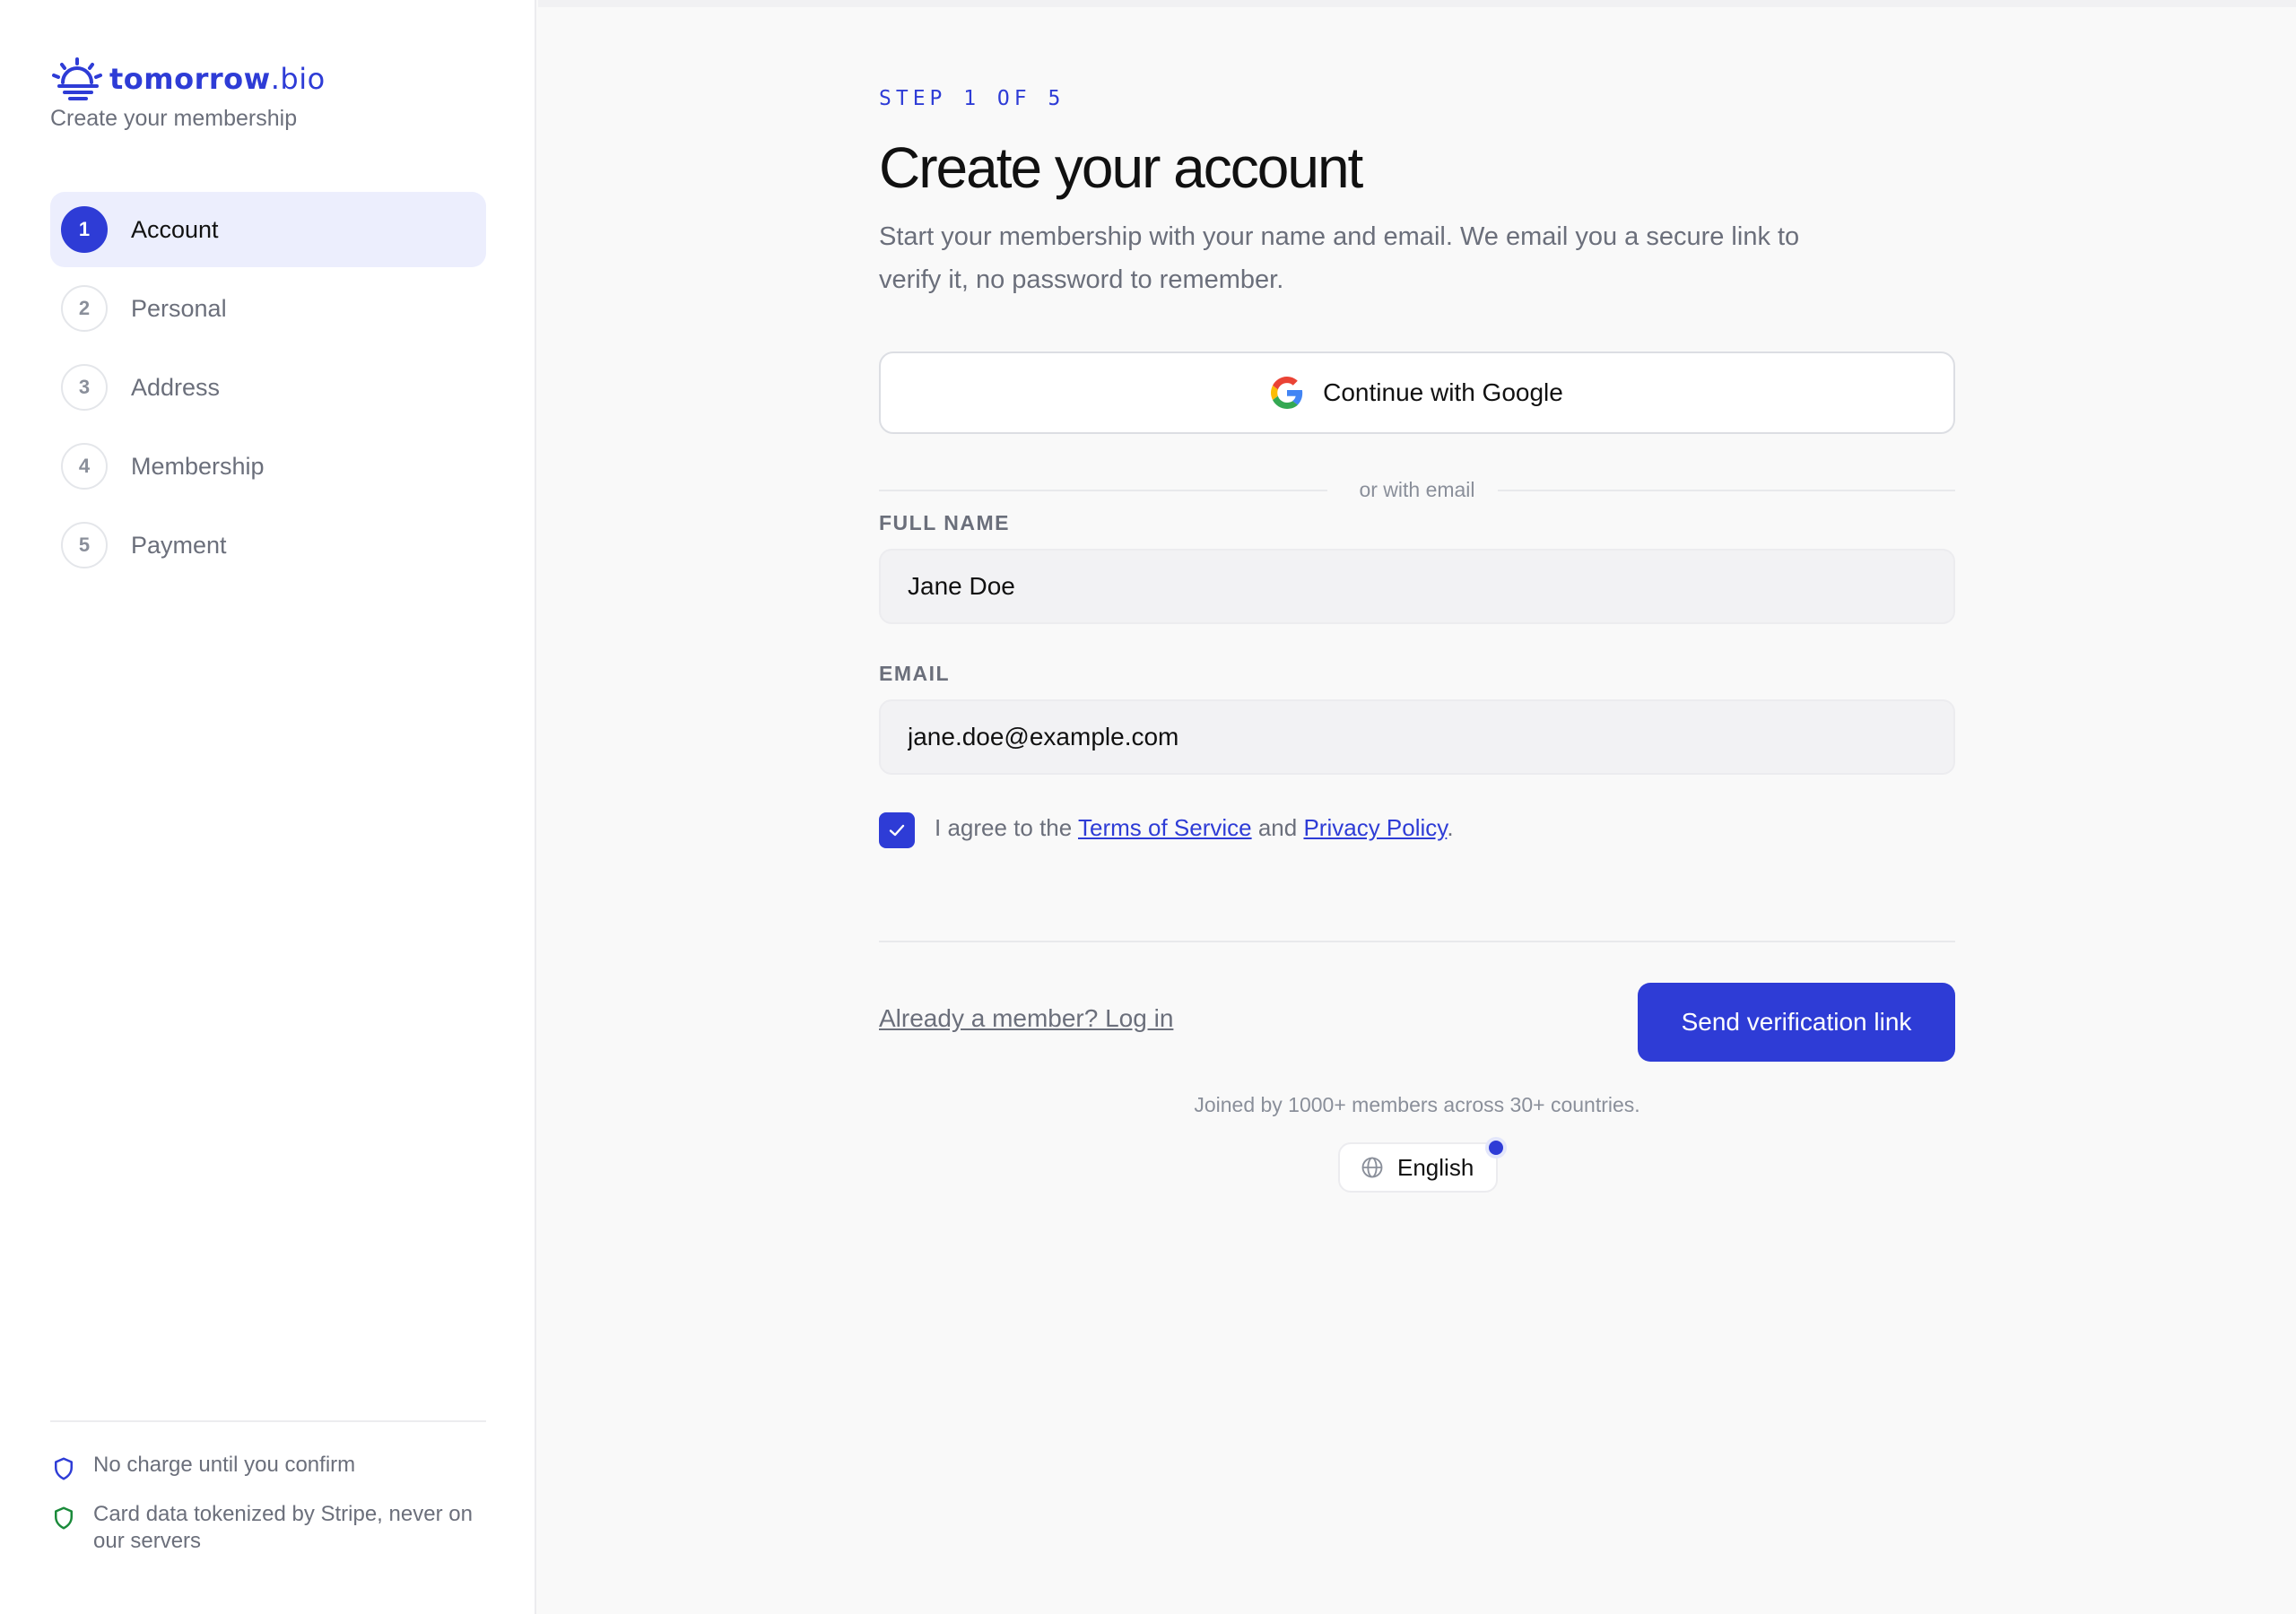 The image size is (2296, 1614). I want to click on assurance-no-charge: No charge until you confirm, so click(270, 1467).